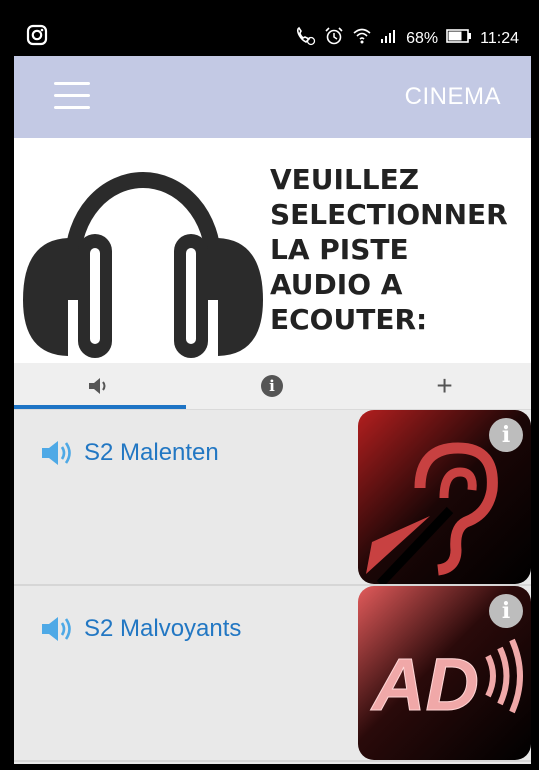 This screenshot has height=770, width=539. Describe the element at coordinates (100, 407) in the screenshot. I see `active-tab-indicator` at that location.